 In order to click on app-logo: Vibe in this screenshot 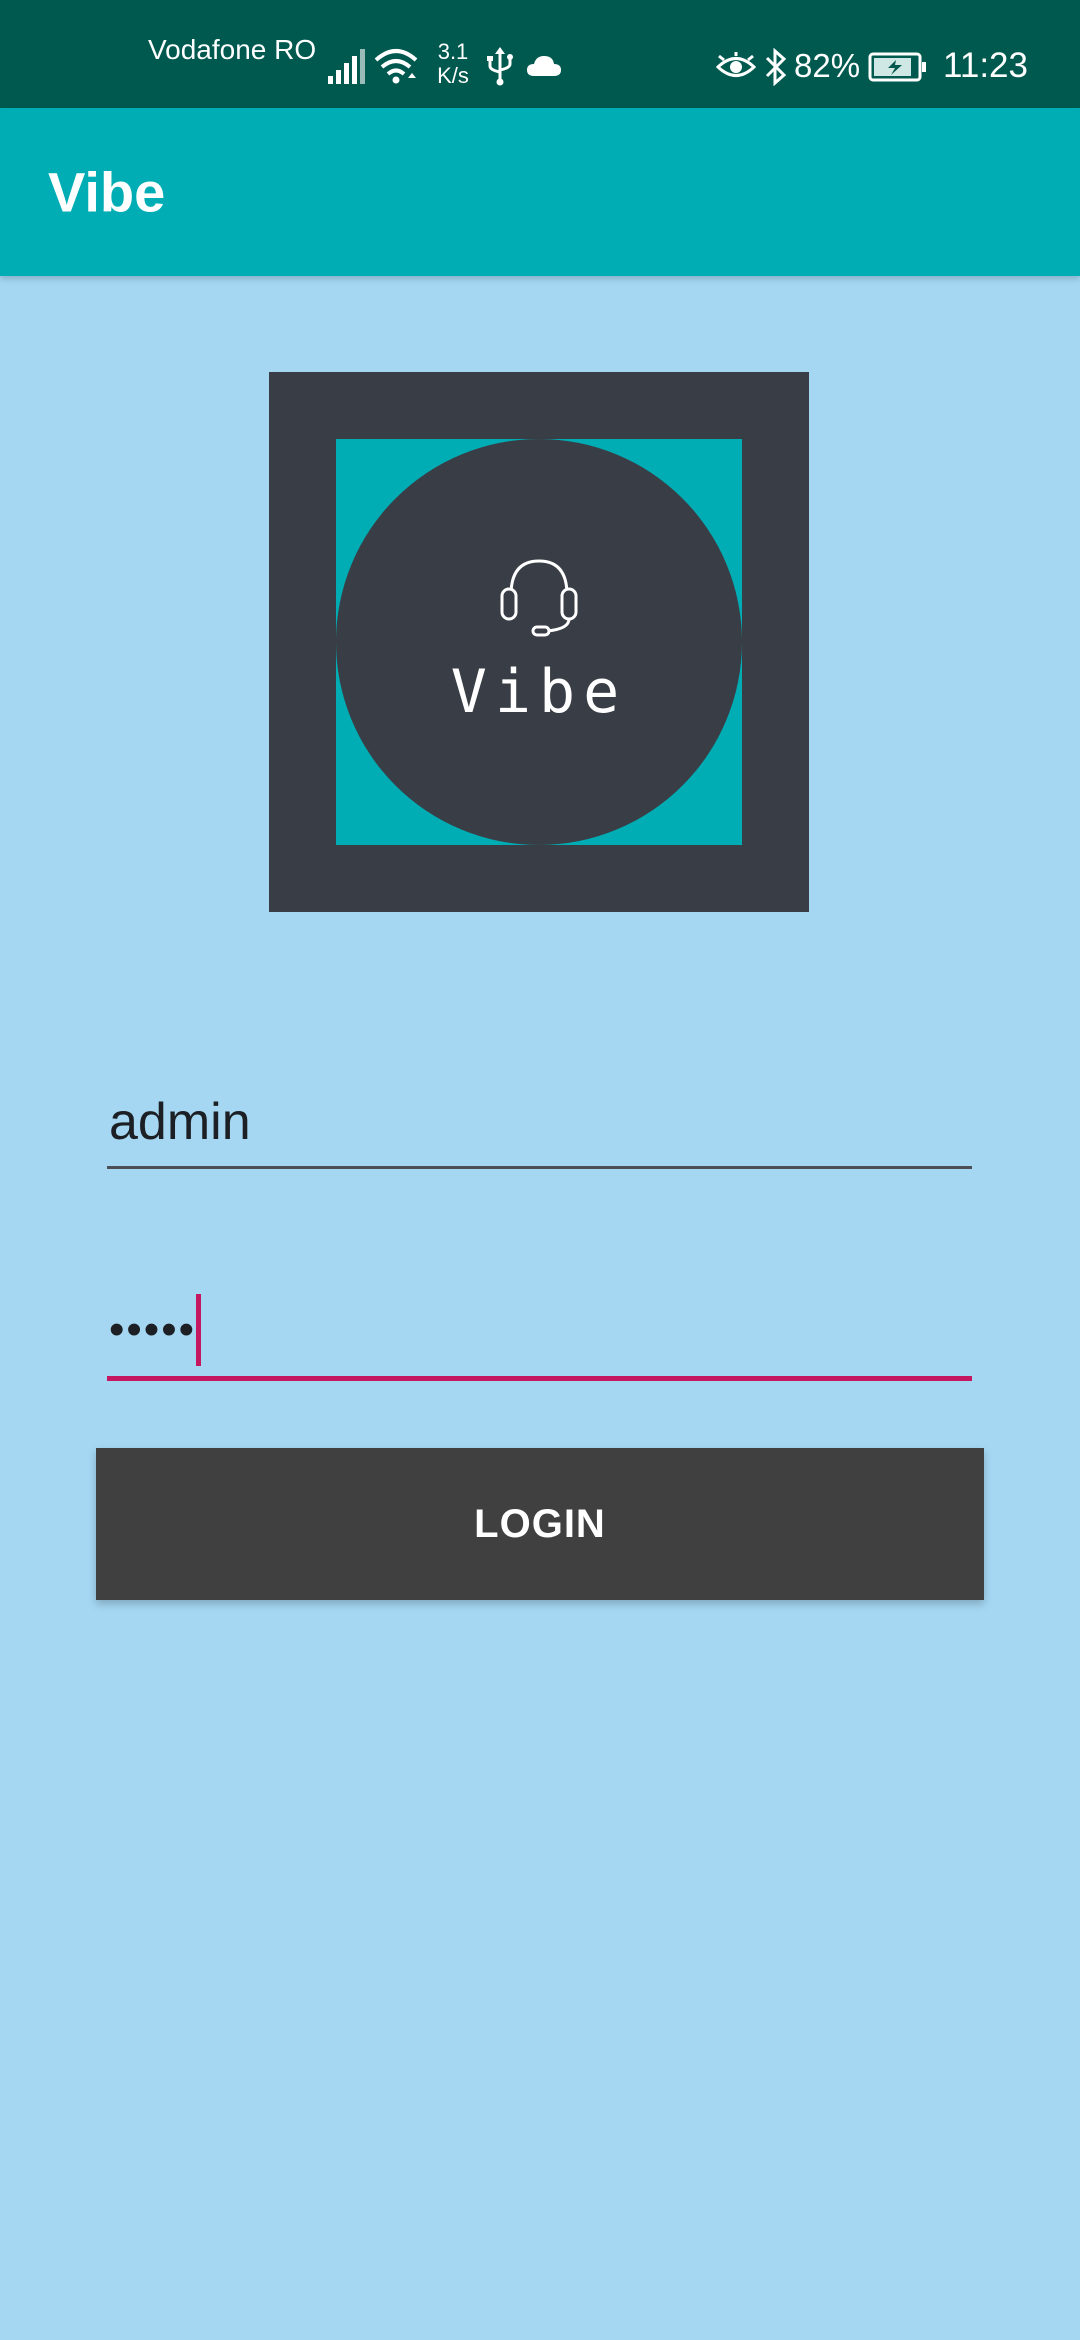, I will do `click(539, 642)`.